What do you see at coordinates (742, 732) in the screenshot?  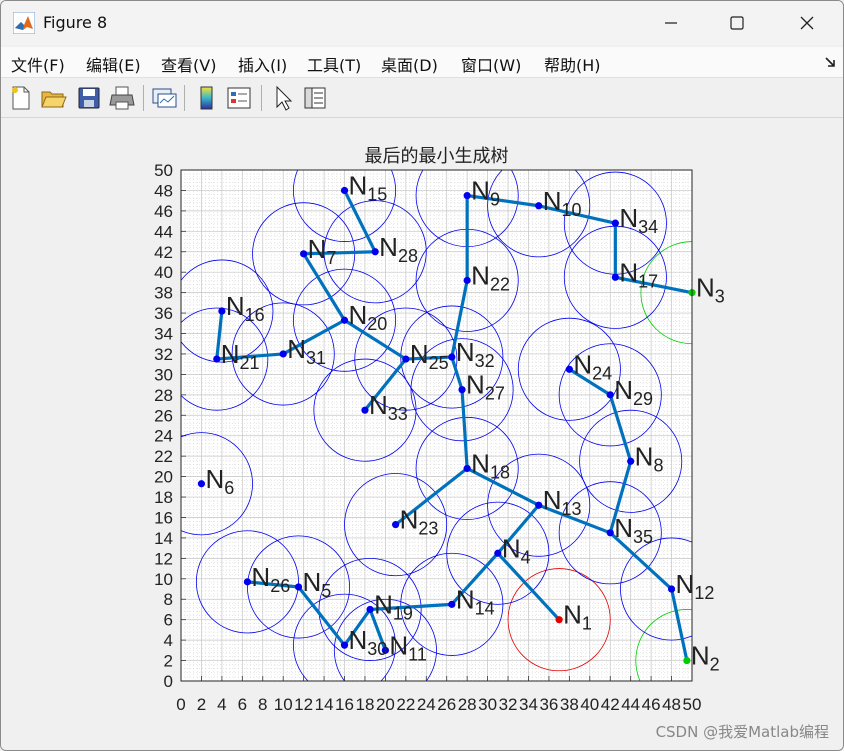 I see `watermark: CSDN @我爱Matlab编程` at bounding box center [742, 732].